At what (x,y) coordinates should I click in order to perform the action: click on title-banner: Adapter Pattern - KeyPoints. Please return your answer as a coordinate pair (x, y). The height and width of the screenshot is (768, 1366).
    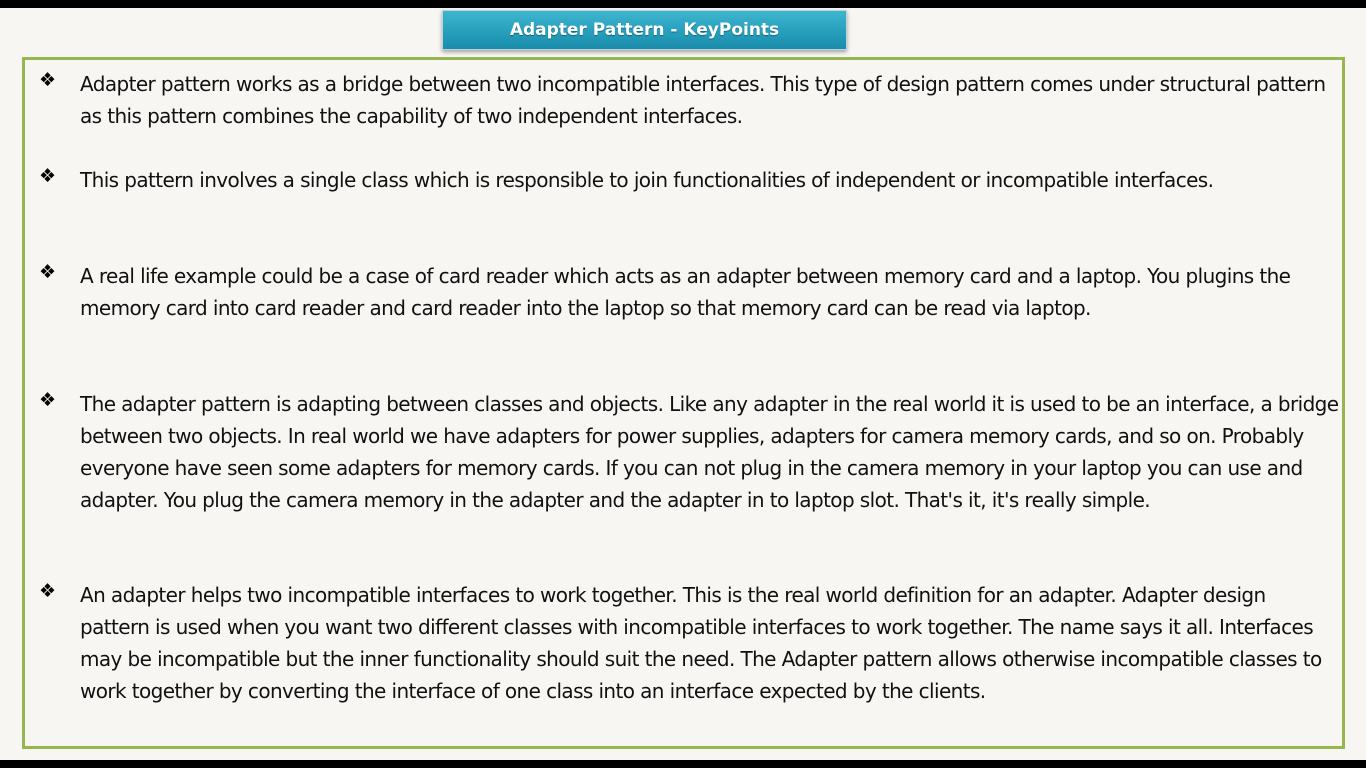
    Looking at the image, I should click on (644, 30).